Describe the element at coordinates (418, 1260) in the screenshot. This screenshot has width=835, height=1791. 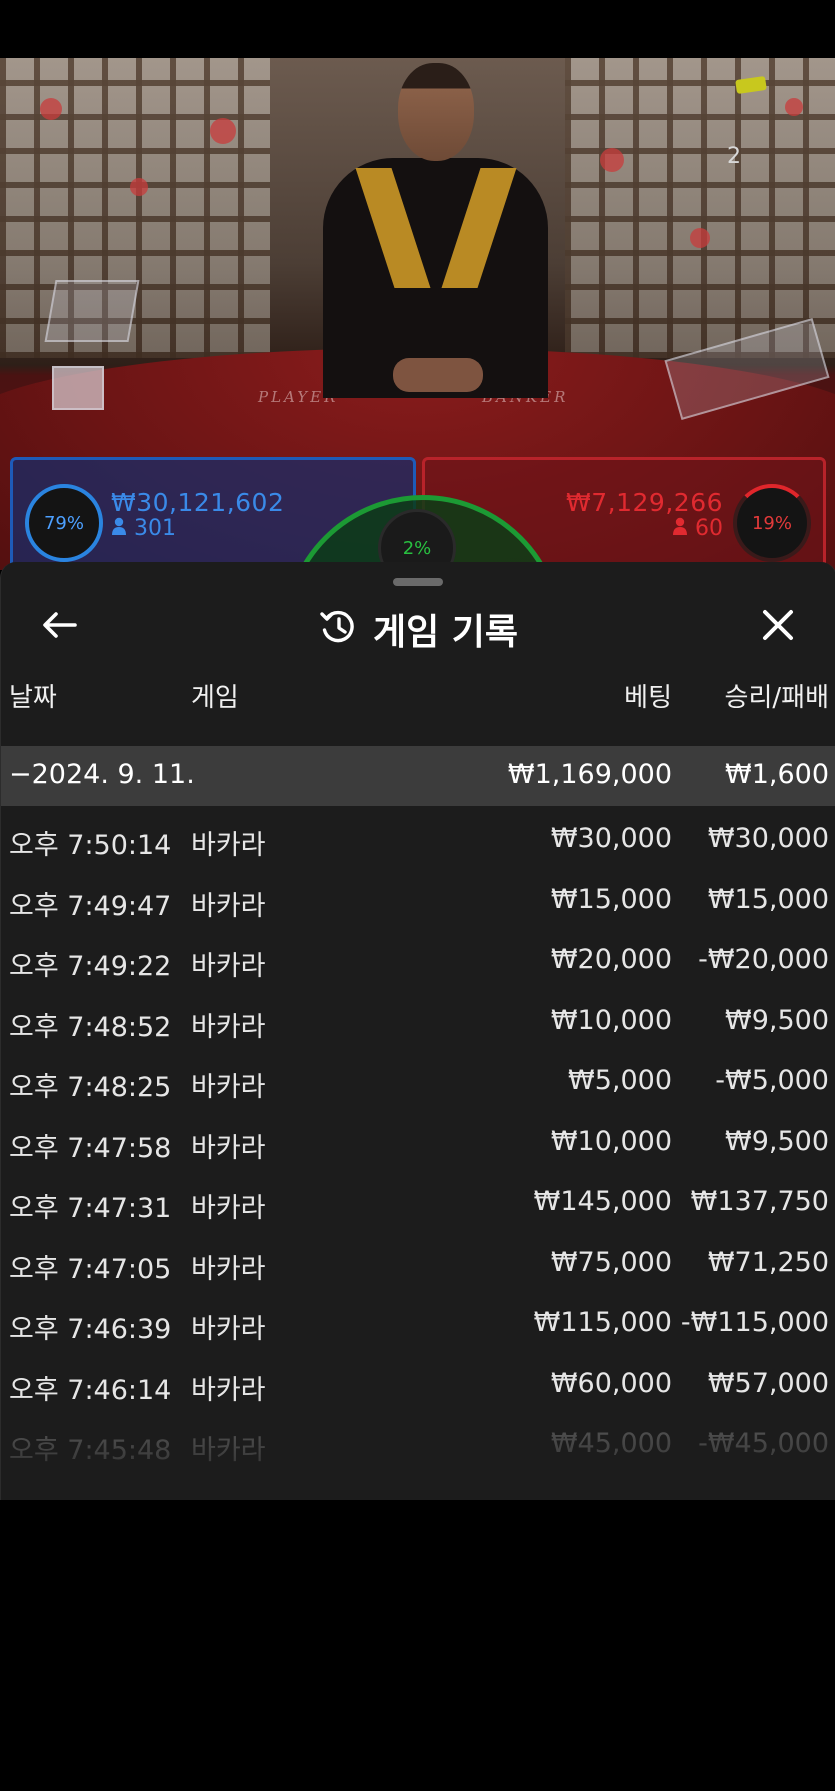
I see `history-row: 오후 7:47:05 바카라 ₩75,000 ₩71,250` at that location.